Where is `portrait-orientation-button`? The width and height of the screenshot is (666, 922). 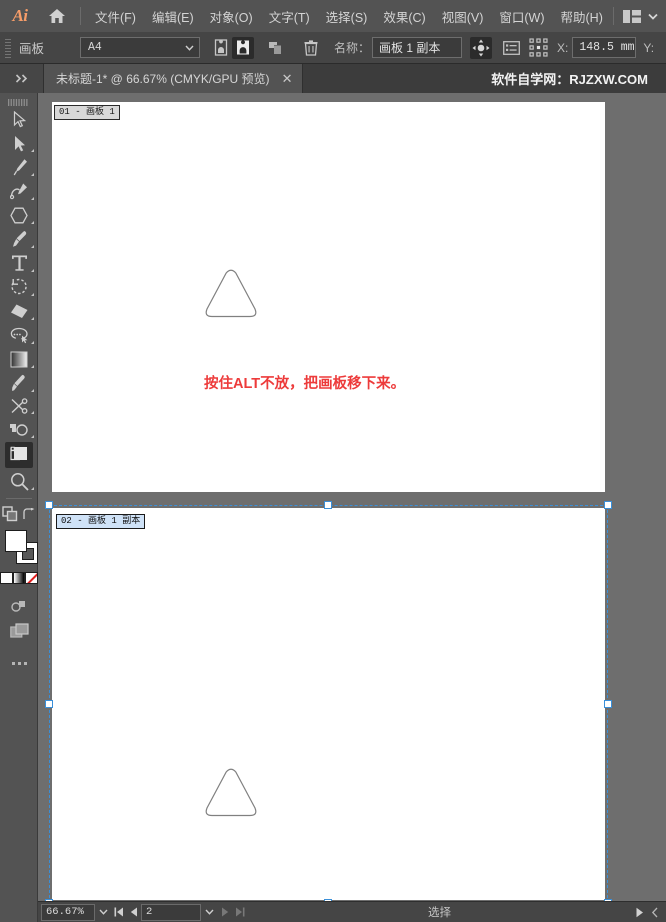 portrait-orientation-button is located at coordinates (221, 48).